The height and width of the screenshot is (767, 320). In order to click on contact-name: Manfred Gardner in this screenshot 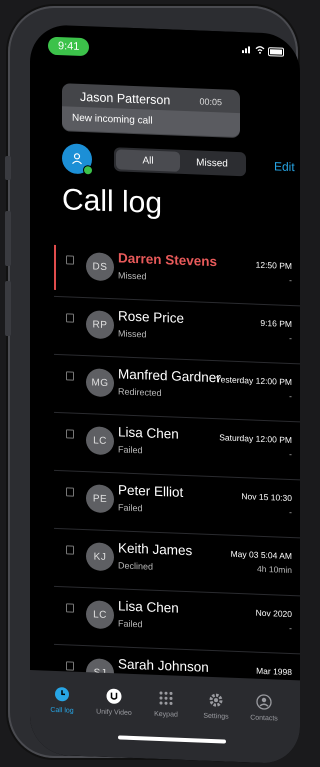, I will do `click(169, 376)`.